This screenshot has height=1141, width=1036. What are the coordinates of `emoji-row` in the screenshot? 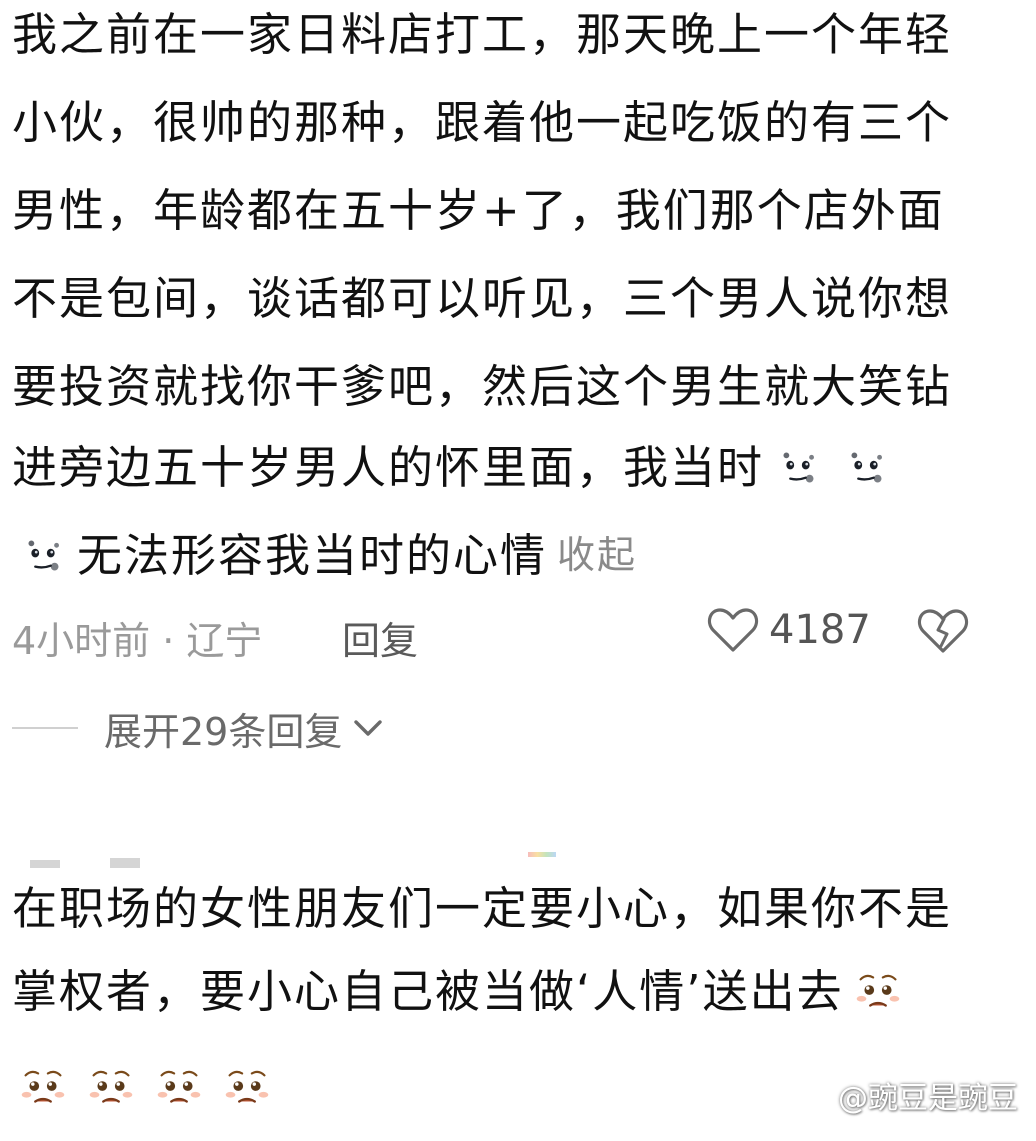 It's located at (146, 1087).